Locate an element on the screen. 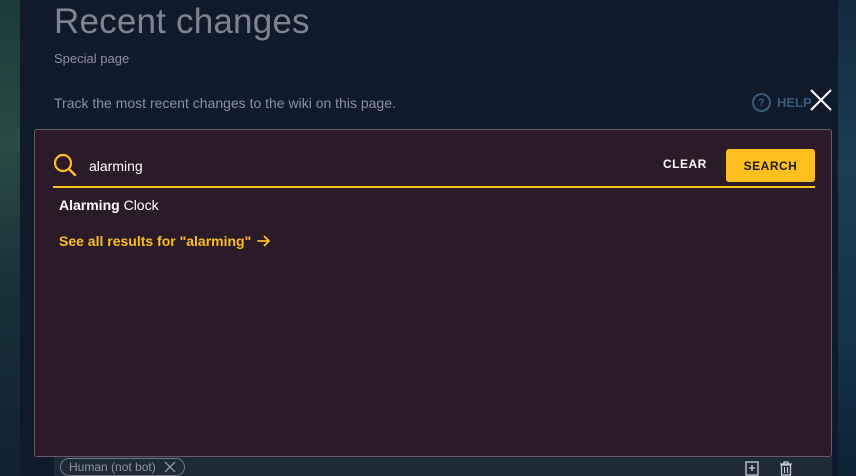 This screenshot has height=476, width=856. bookmark-add-icon is located at coordinates (752, 468).